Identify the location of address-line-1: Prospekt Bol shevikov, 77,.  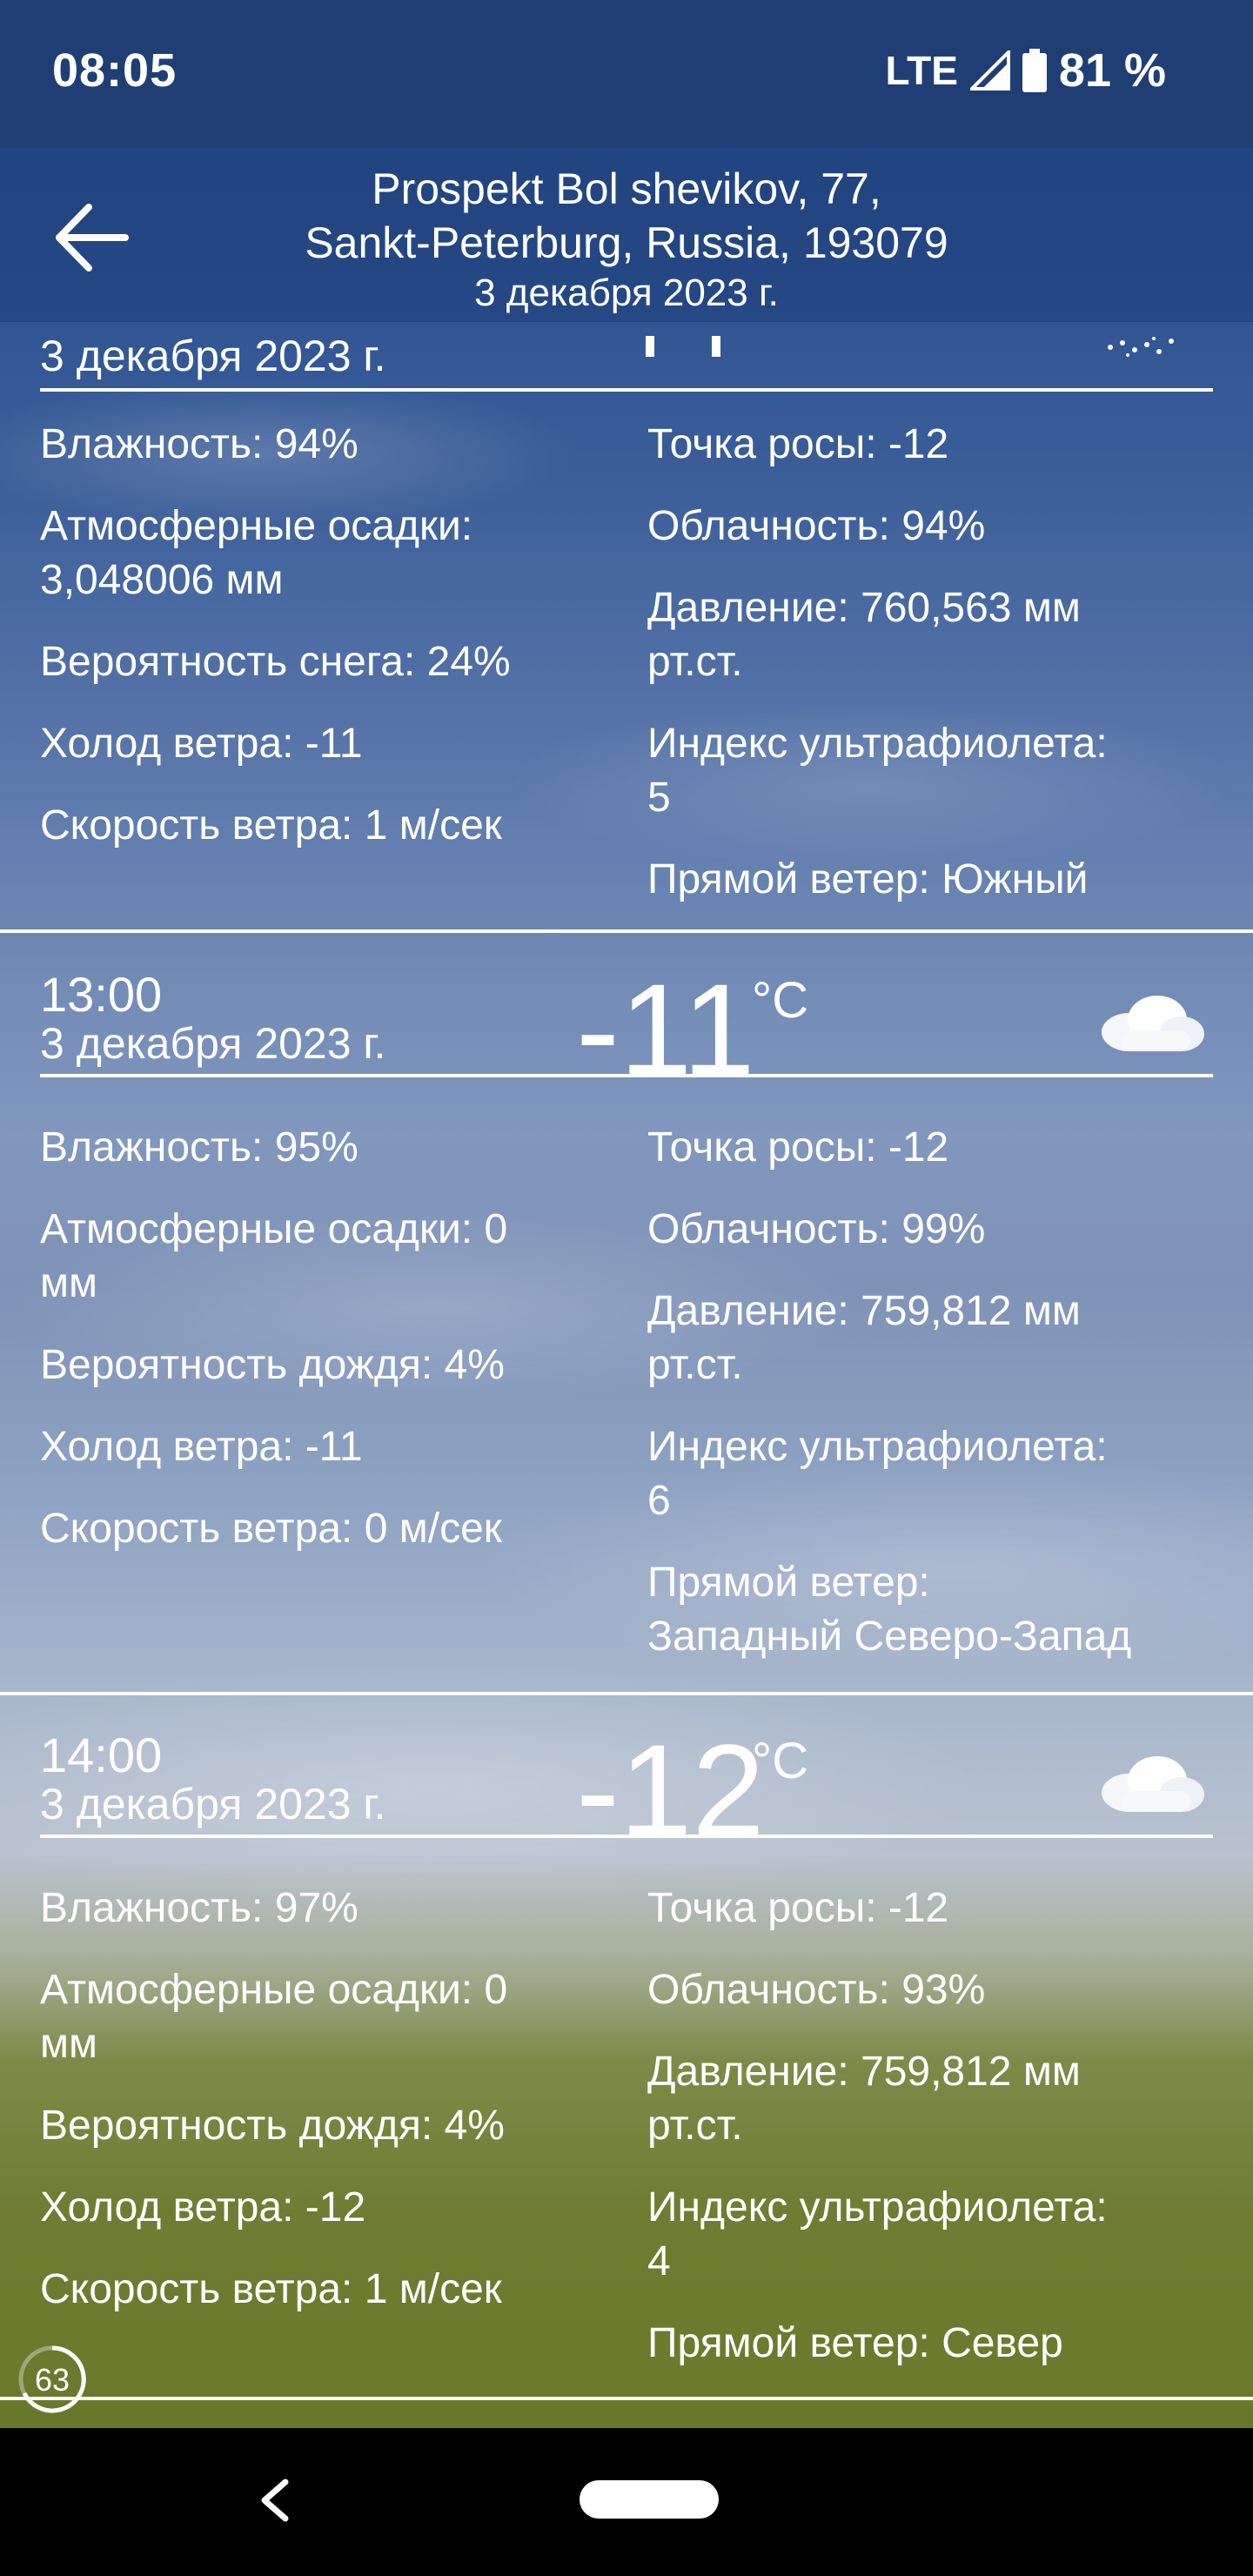
(626, 188).